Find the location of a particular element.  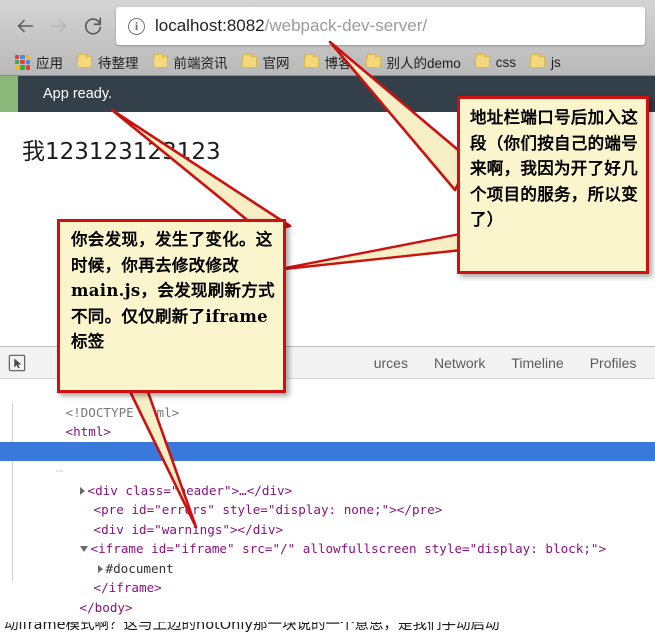

status-accent-bar is located at coordinates (9, 94).